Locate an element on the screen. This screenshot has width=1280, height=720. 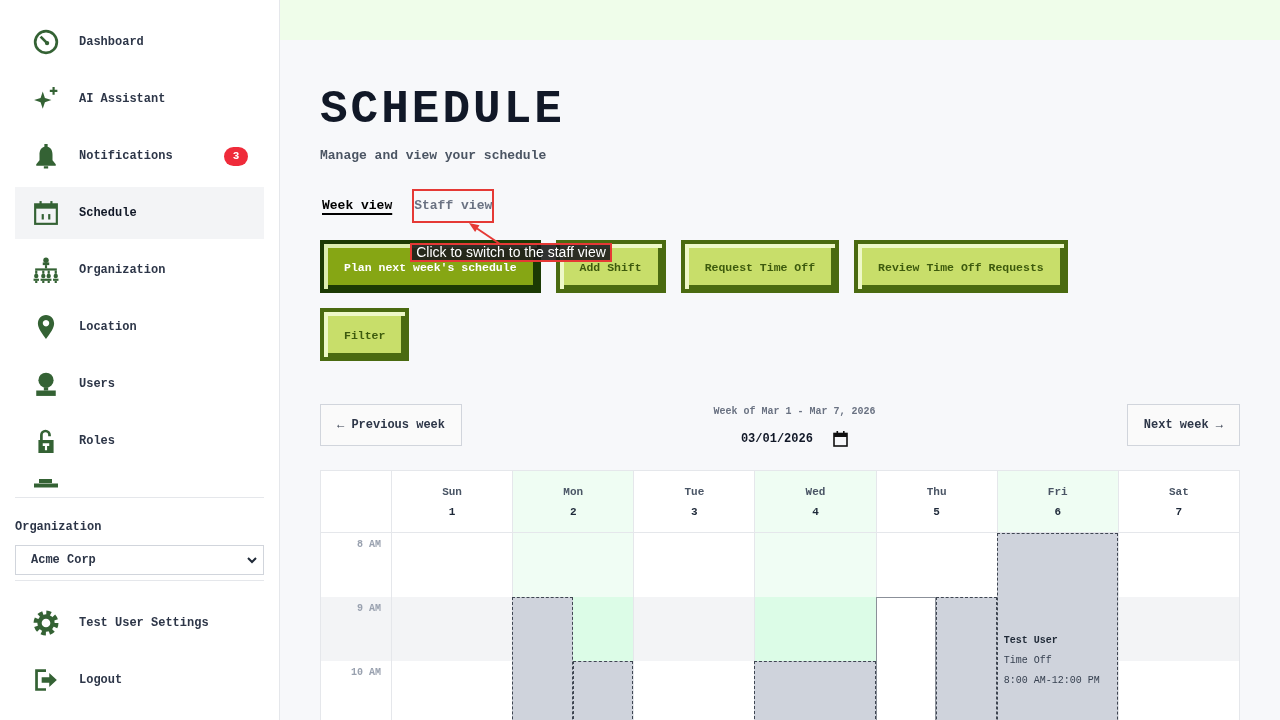
day-name: Tue is located at coordinates (694, 492).